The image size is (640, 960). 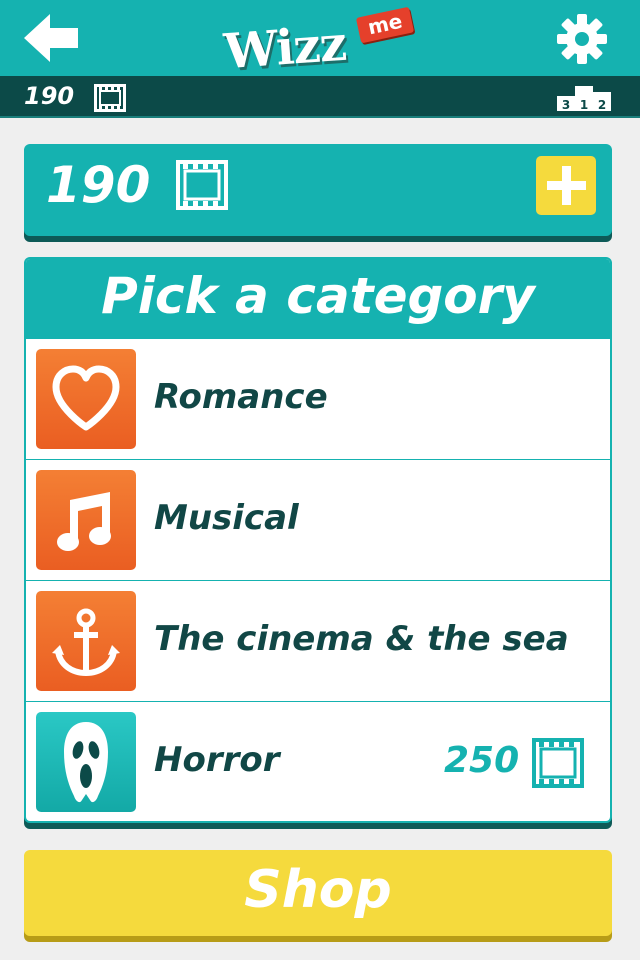 What do you see at coordinates (566, 105) in the screenshot?
I see `podium-third: 3` at bounding box center [566, 105].